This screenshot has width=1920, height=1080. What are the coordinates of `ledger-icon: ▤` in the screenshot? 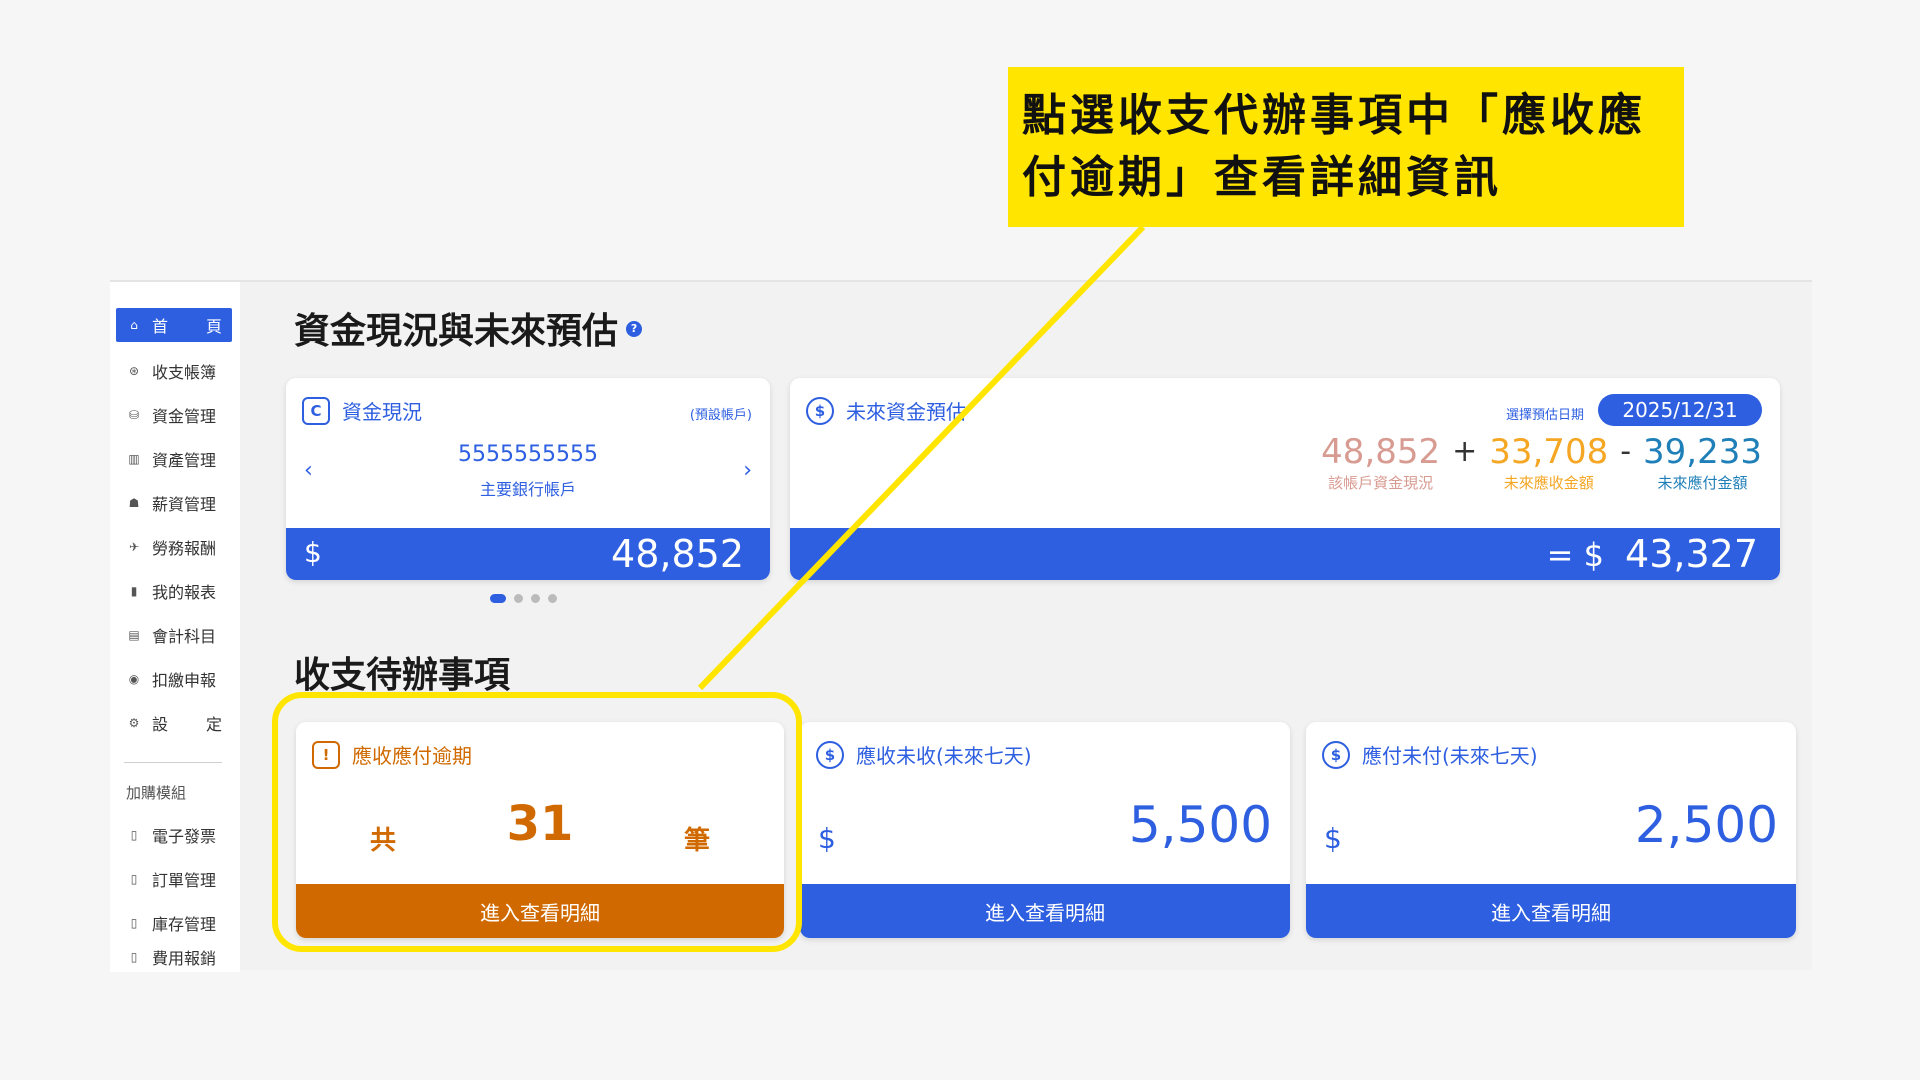 It's located at (134, 635).